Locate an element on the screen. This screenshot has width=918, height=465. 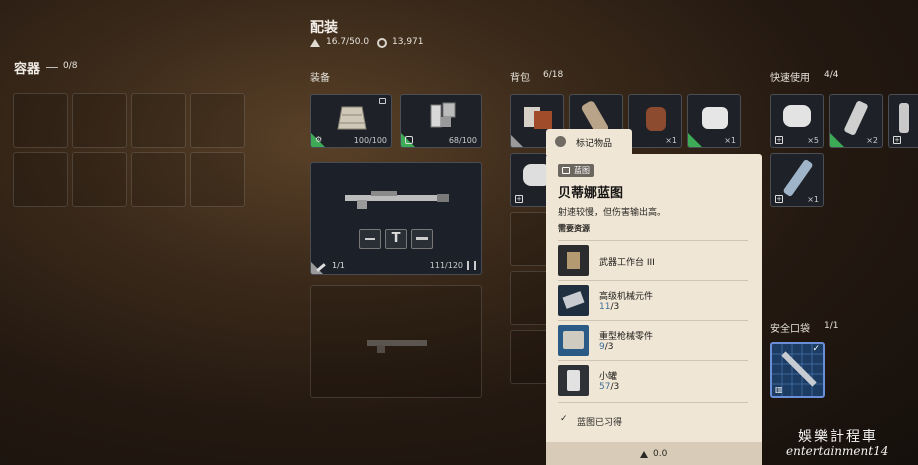
item-name: 贝蒂娜蓝图 is located at coordinates (591, 193).